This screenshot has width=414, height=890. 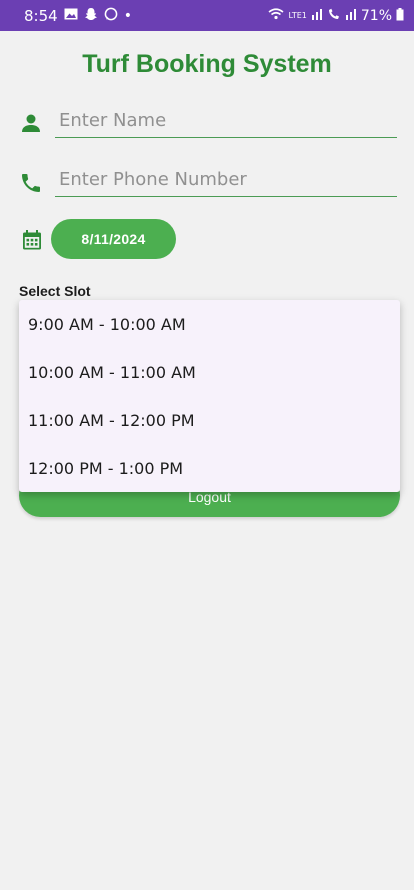 What do you see at coordinates (207, 15) in the screenshot?
I see `status-bar: 8:54 • LTE1 71%` at bounding box center [207, 15].